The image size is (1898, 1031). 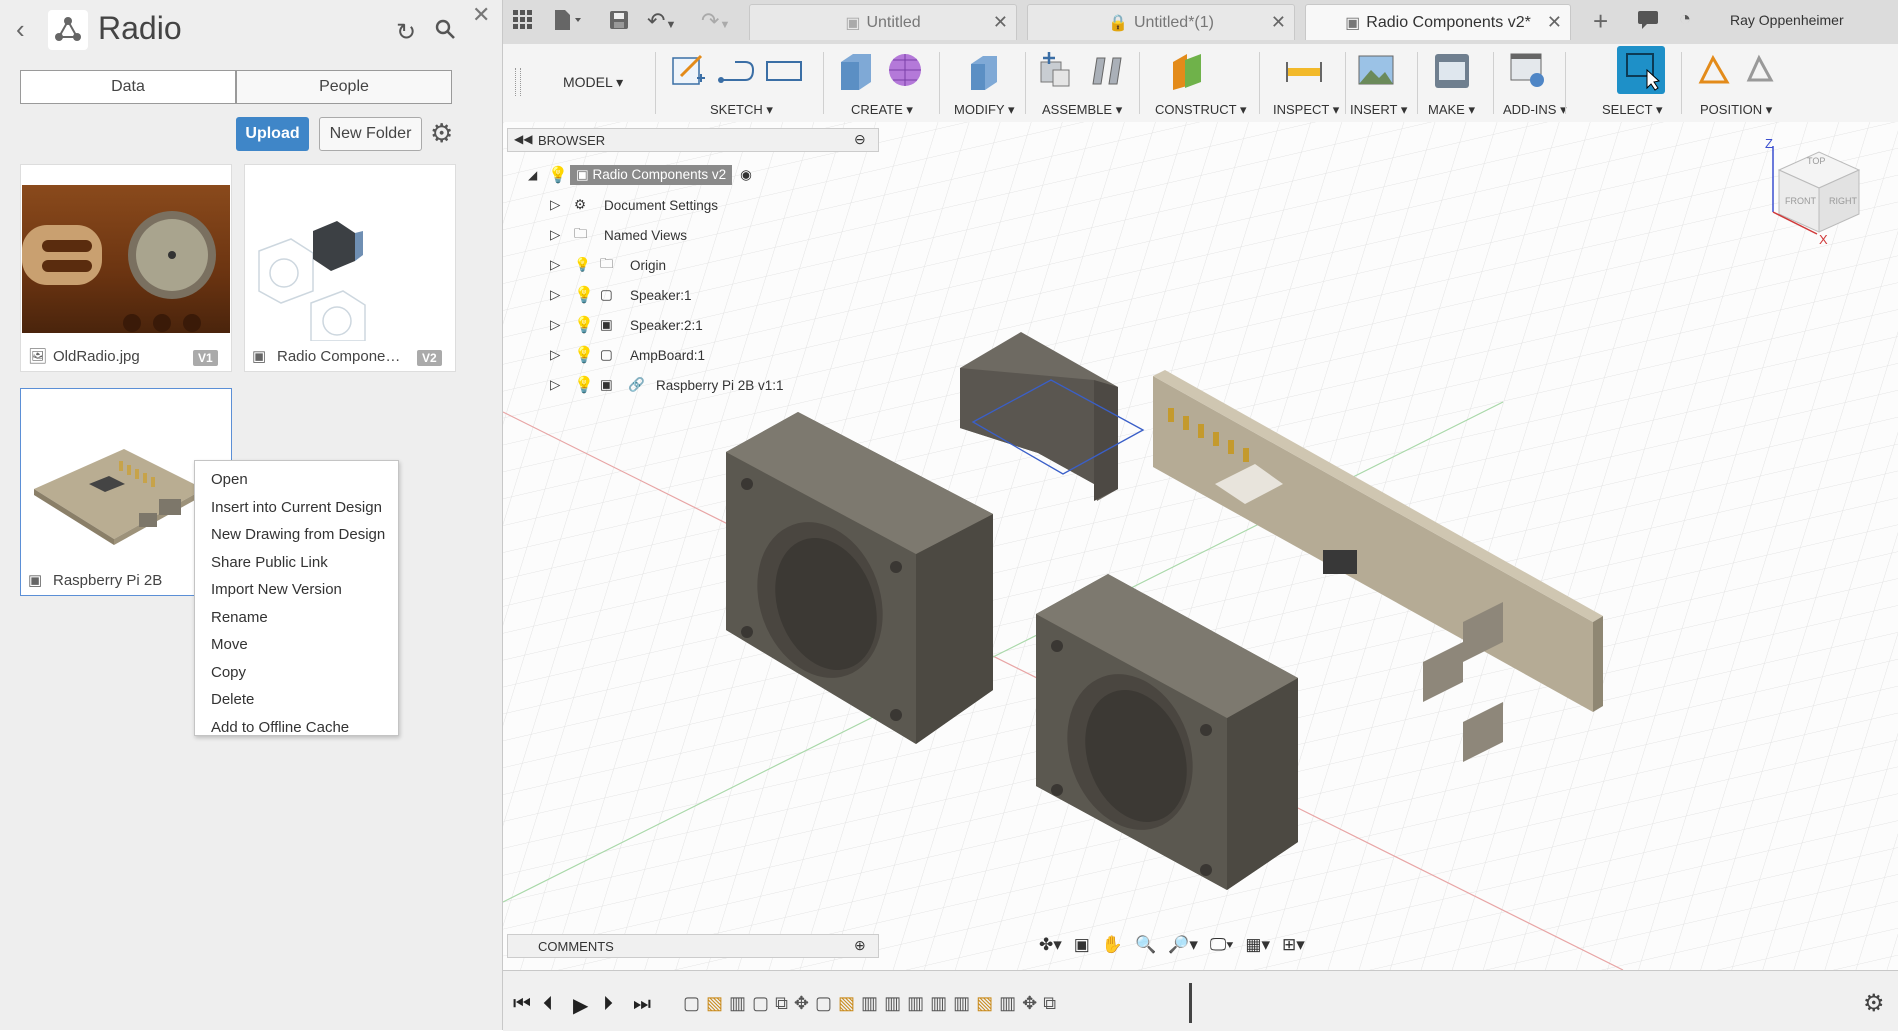 I want to click on activate-radio-icon: ◉, so click(x=746, y=175).